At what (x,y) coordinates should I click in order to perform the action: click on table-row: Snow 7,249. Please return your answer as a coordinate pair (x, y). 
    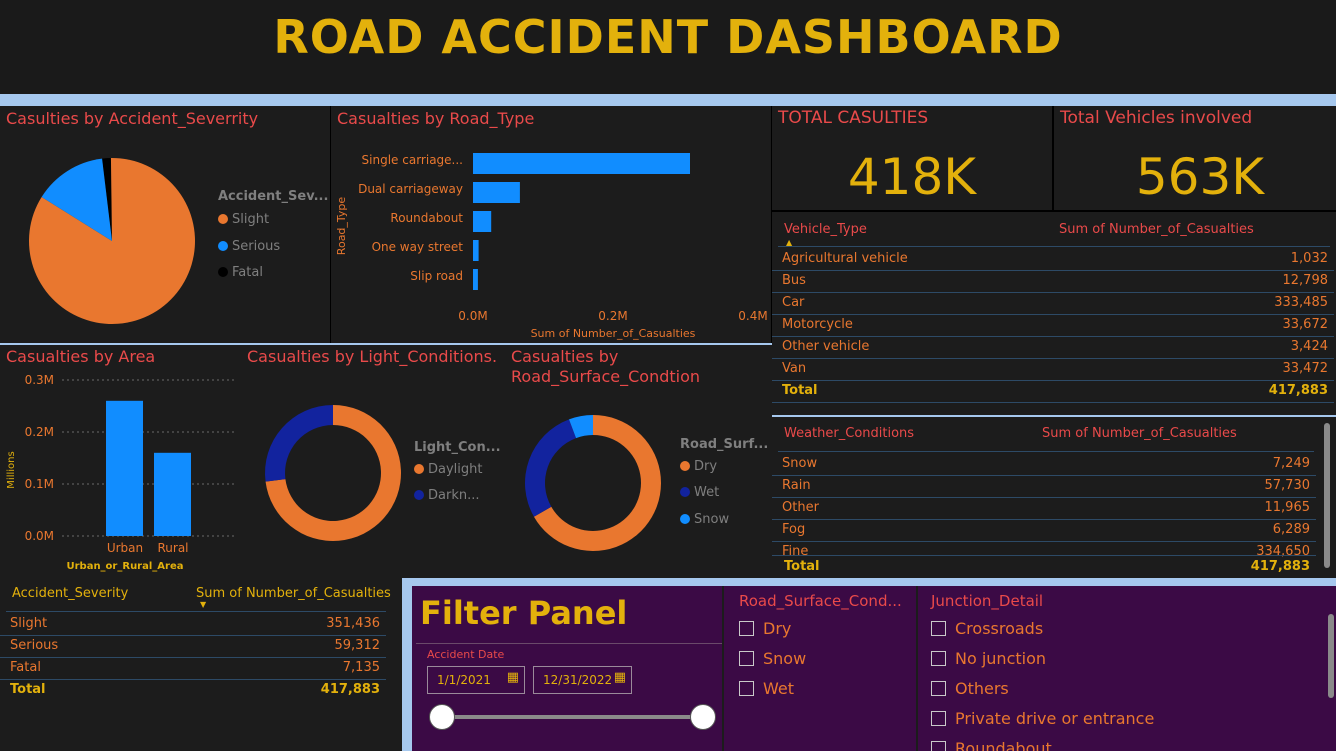
    Looking at the image, I should click on (1044, 464).